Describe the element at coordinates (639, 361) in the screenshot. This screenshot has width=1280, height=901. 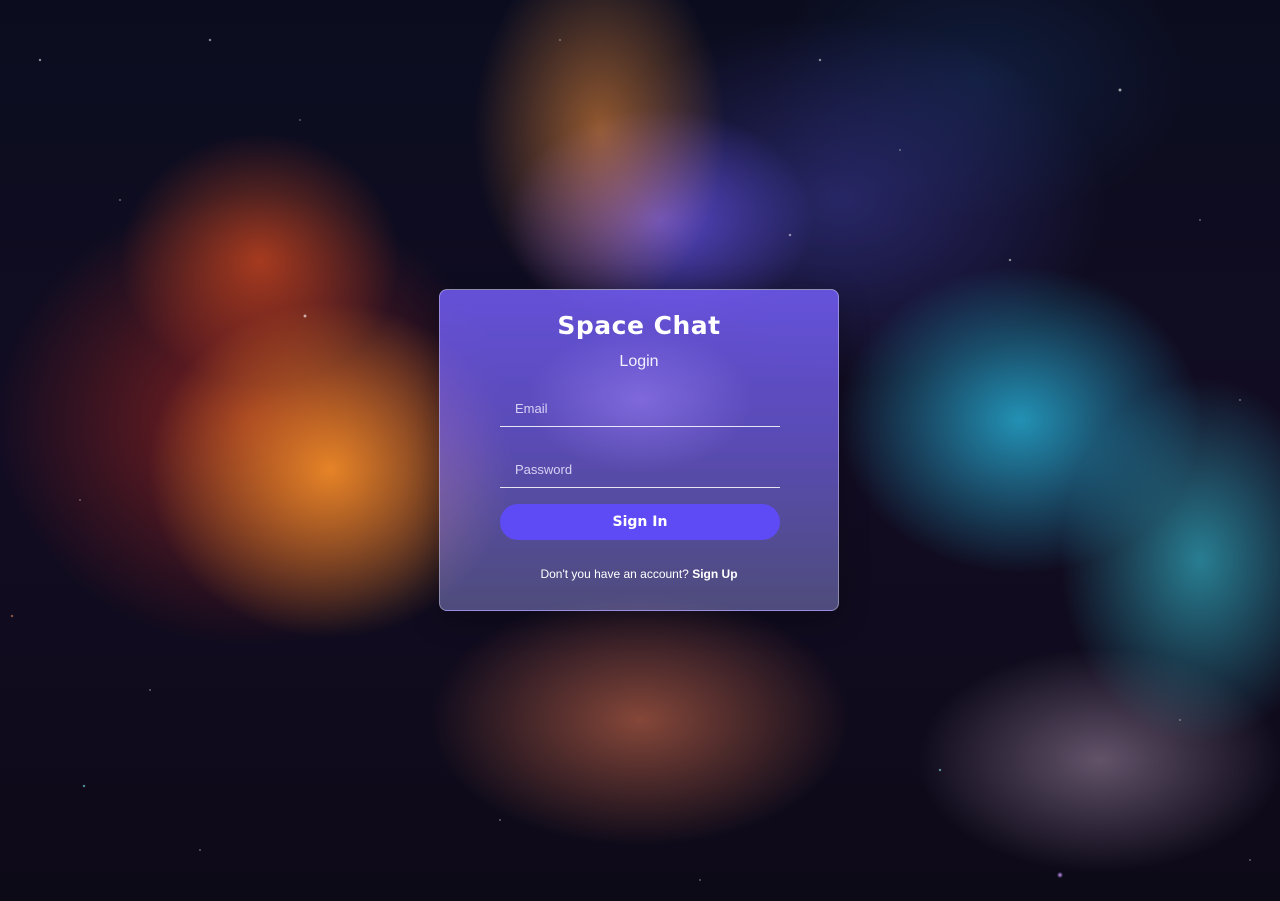
I see `login-heading: Login` at that location.